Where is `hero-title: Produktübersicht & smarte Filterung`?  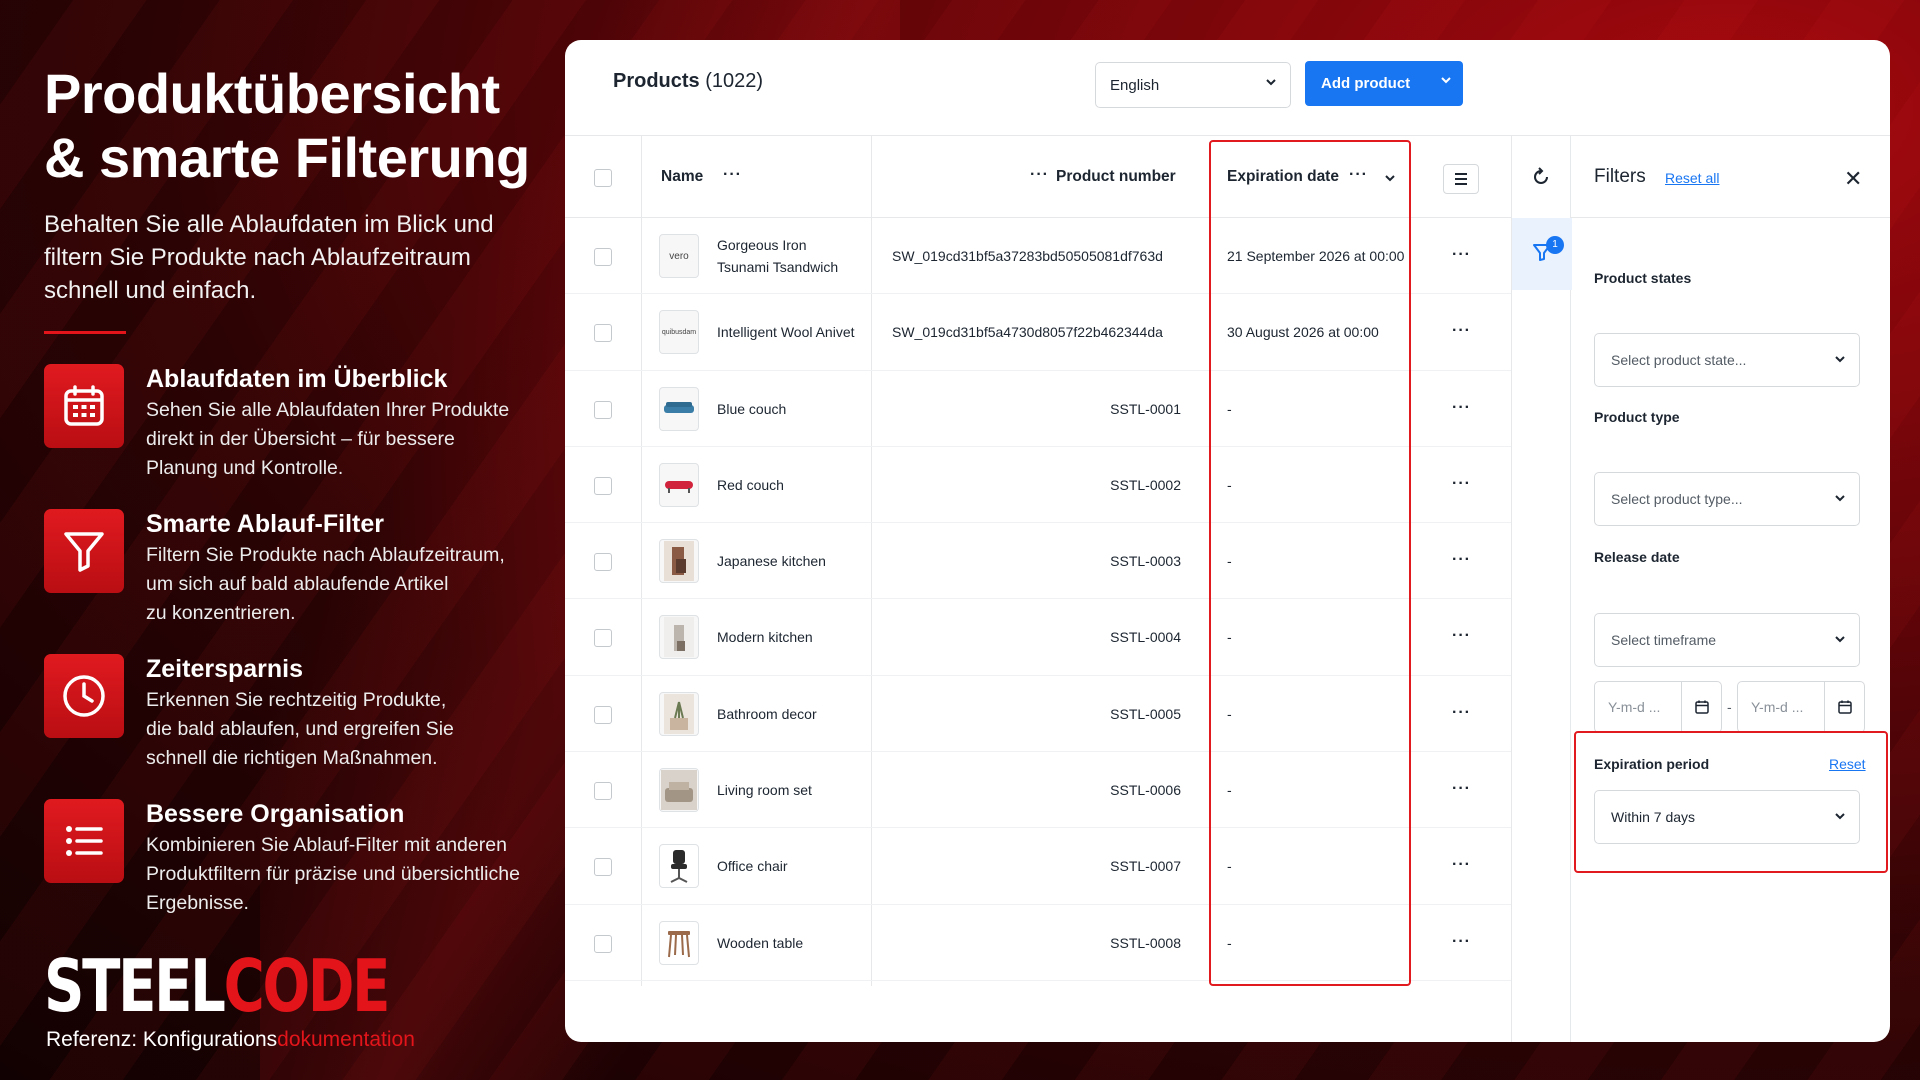 hero-title: Produktübersicht & smarte Filterung is located at coordinates (294, 126).